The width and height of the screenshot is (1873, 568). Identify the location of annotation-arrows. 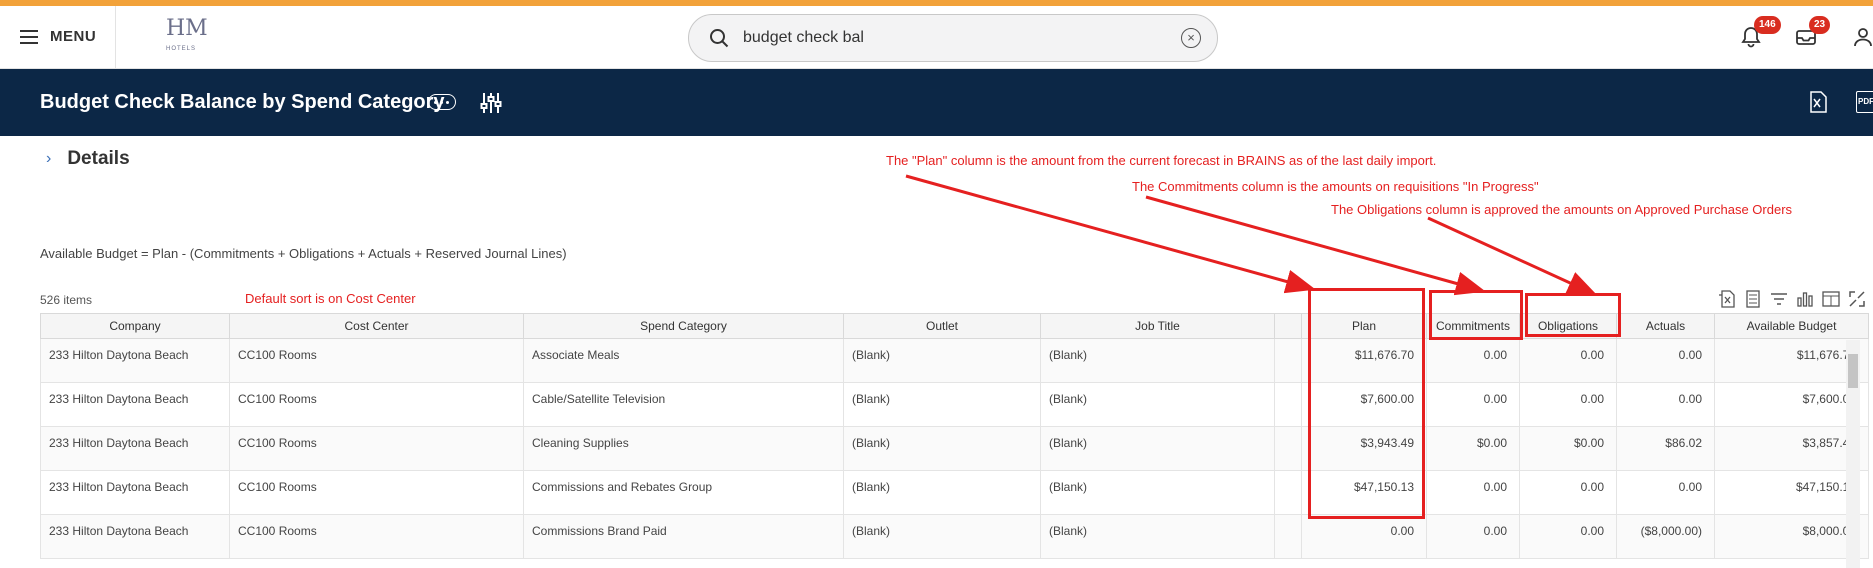
(1251, 235).